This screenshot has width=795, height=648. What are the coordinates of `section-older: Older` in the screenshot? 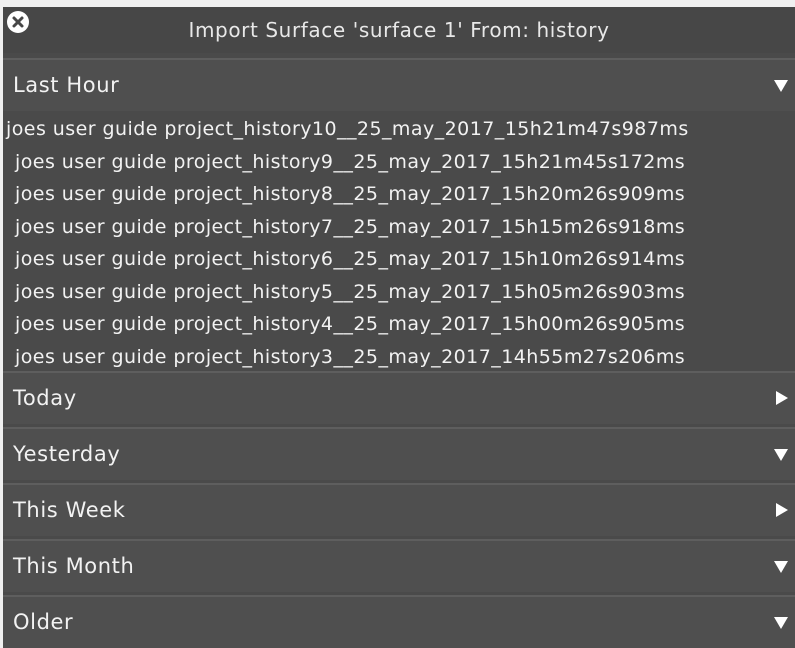 It's located at (399, 621).